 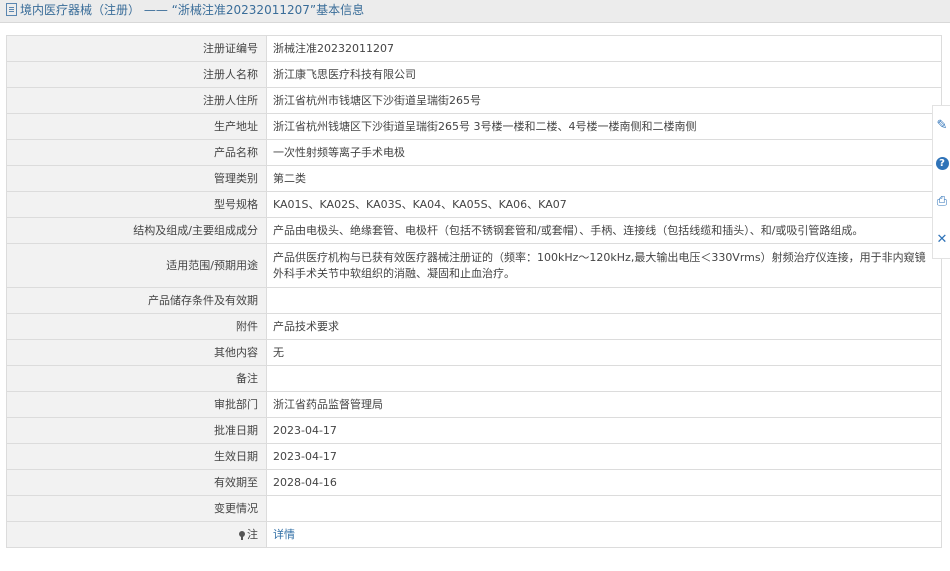 I want to click on field-value: 无, so click(x=604, y=352).